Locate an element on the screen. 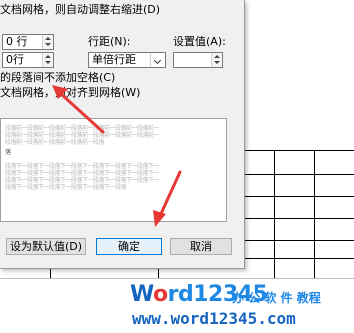 The width and height of the screenshot is (354, 333). watermark-tagline: 办 公 软 件 教程 is located at coordinates (276, 298).